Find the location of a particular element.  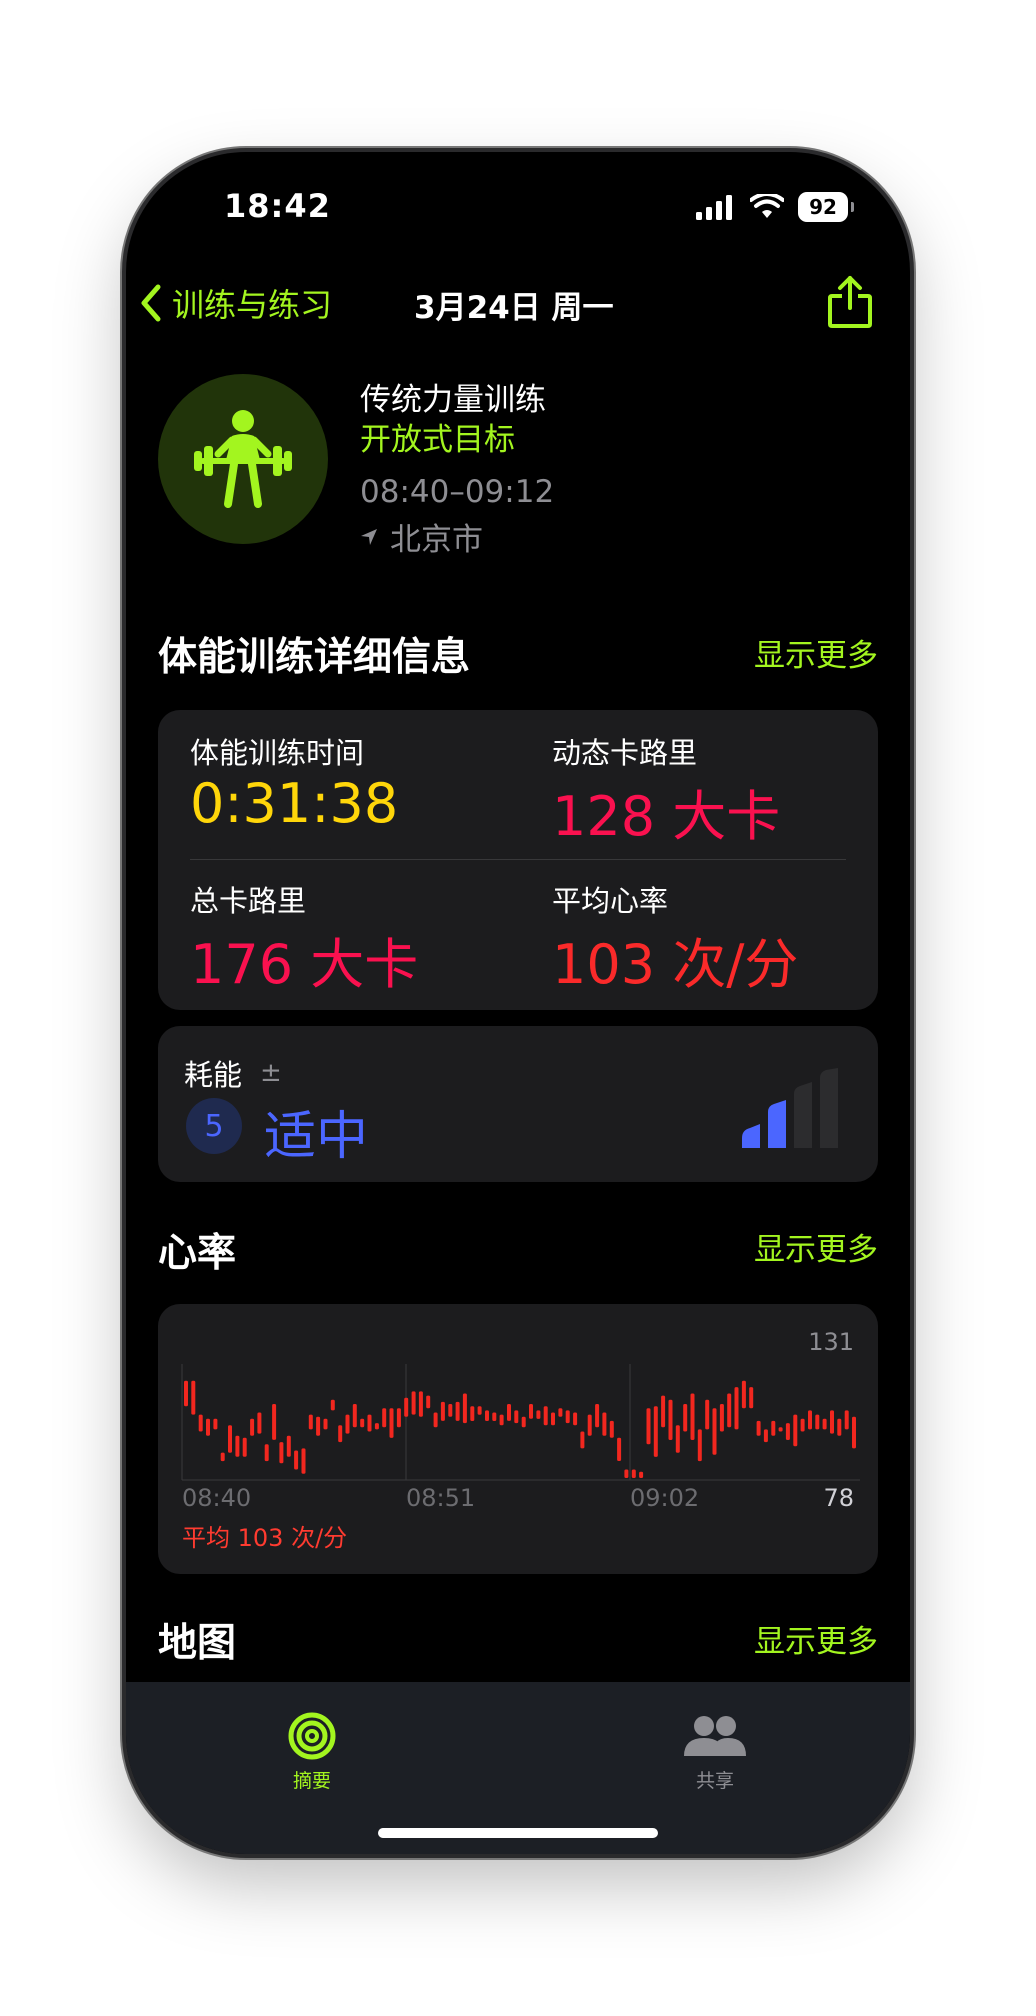

chart-x-tick: 08:51 is located at coordinates (441, 1498).